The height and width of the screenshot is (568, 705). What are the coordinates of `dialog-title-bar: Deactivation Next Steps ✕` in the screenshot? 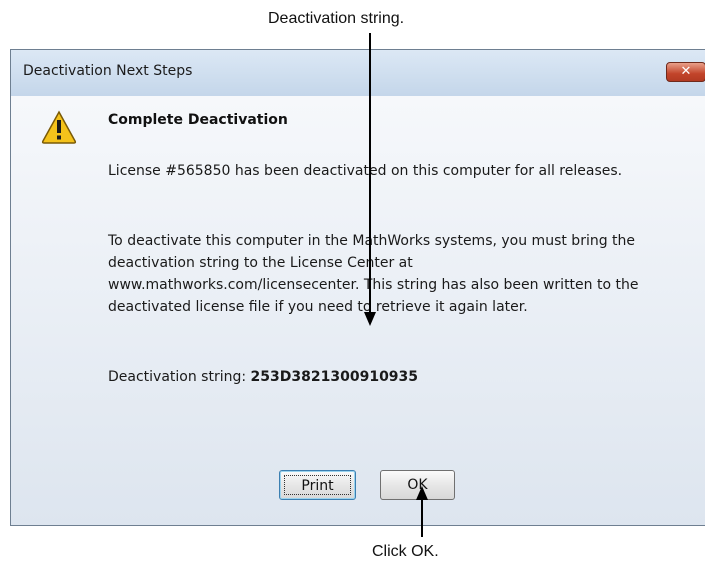 It's located at (358, 73).